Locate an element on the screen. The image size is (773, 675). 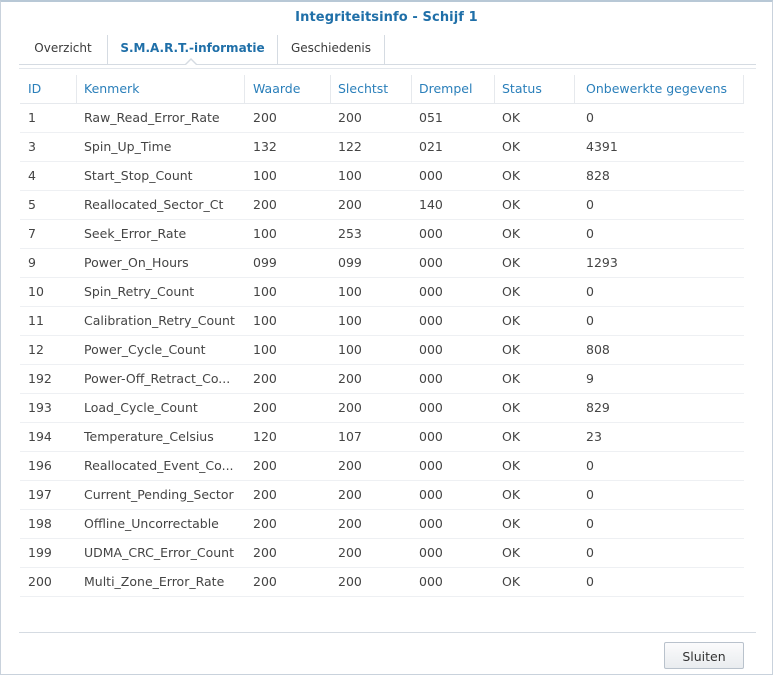
cell-worst: 253 is located at coordinates (350, 233).